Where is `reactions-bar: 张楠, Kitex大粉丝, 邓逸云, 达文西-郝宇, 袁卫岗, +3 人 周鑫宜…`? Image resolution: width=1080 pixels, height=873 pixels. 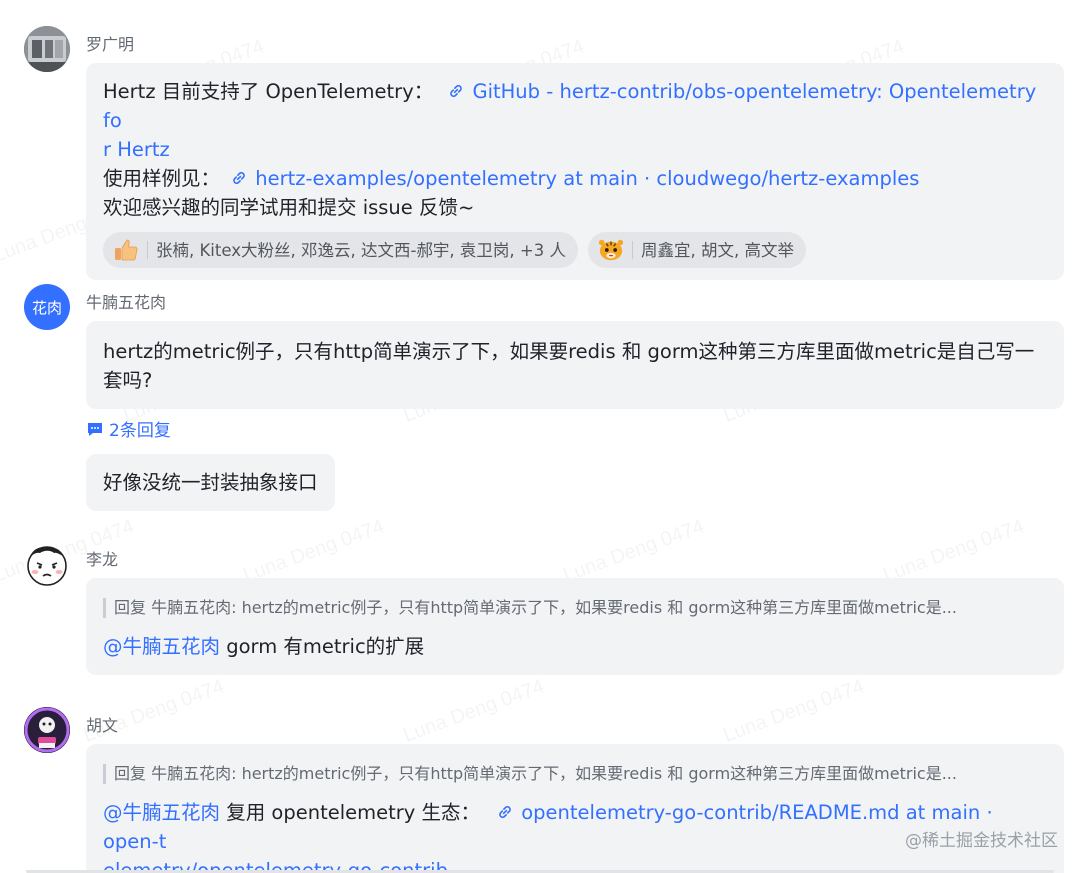 reactions-bar: 张楠, Kitex大粉丝, 邓逸云, 达文西-郝宇, 袁卫岗, +3 人 周鑫宜… is located at coordinates (575, 250).